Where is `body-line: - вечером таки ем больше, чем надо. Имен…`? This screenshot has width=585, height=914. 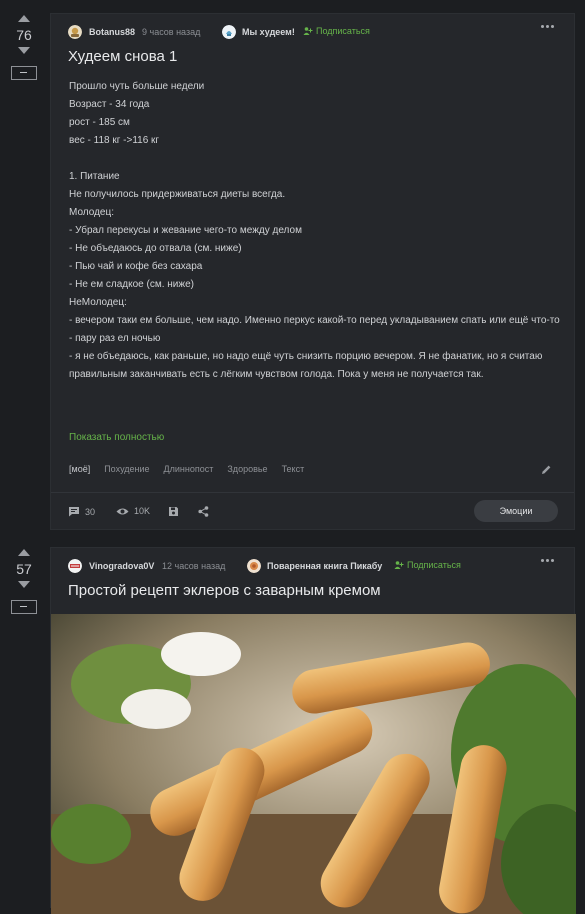
body-line: - вечером таки ем больше, чем надо. Имен… is located at coordinates (314, 320).